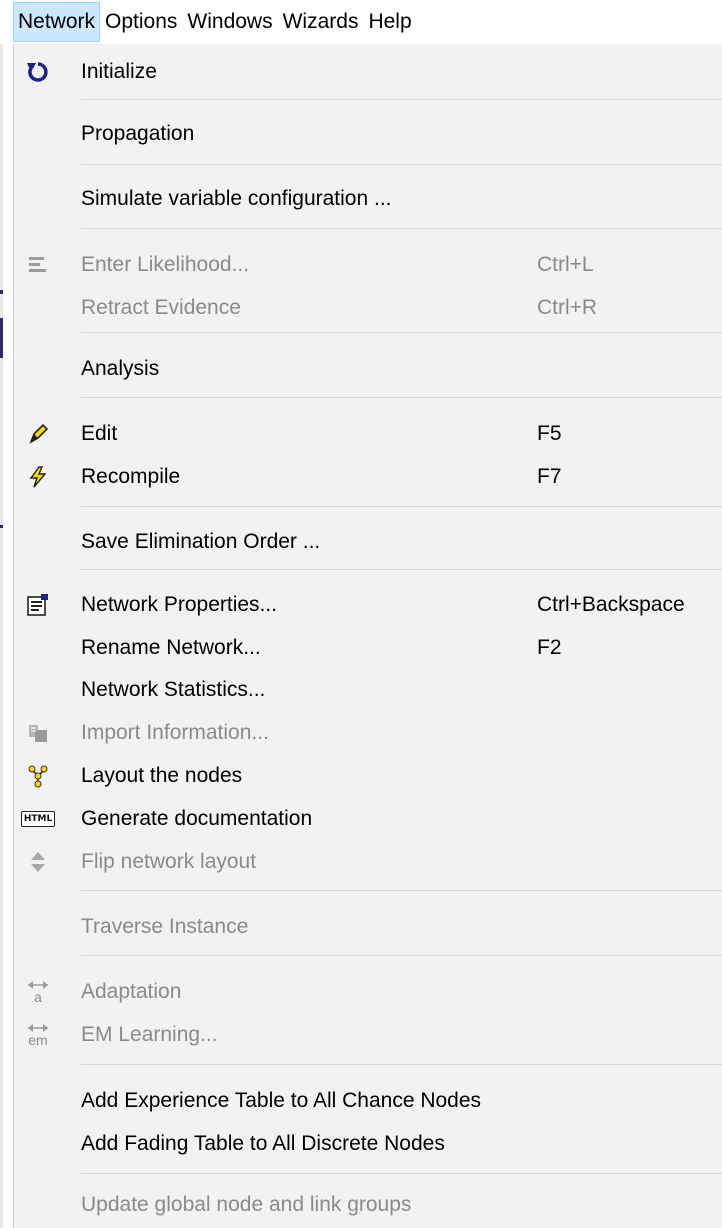 The image size is (722, 1228). What do you see at coordinates (161, 307) in the screenshot?
I see `retract-evidence-label: Retract Evidence` at bounding box center [161, 307].